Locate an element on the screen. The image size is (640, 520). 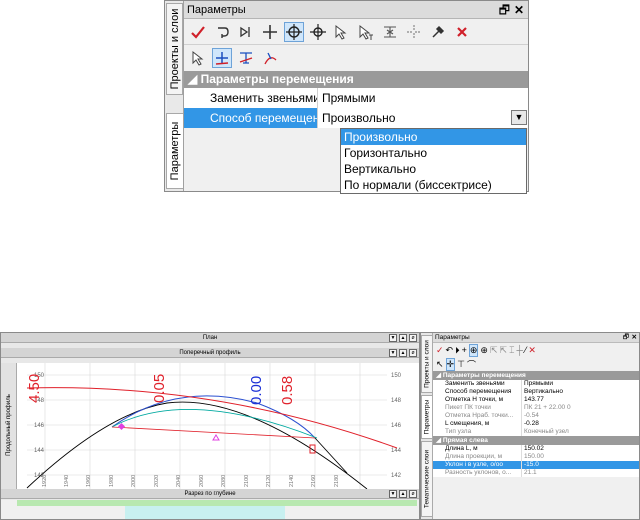
property-row: Разность уклонов, о... 21.1 is located at coordinates (536, 473).